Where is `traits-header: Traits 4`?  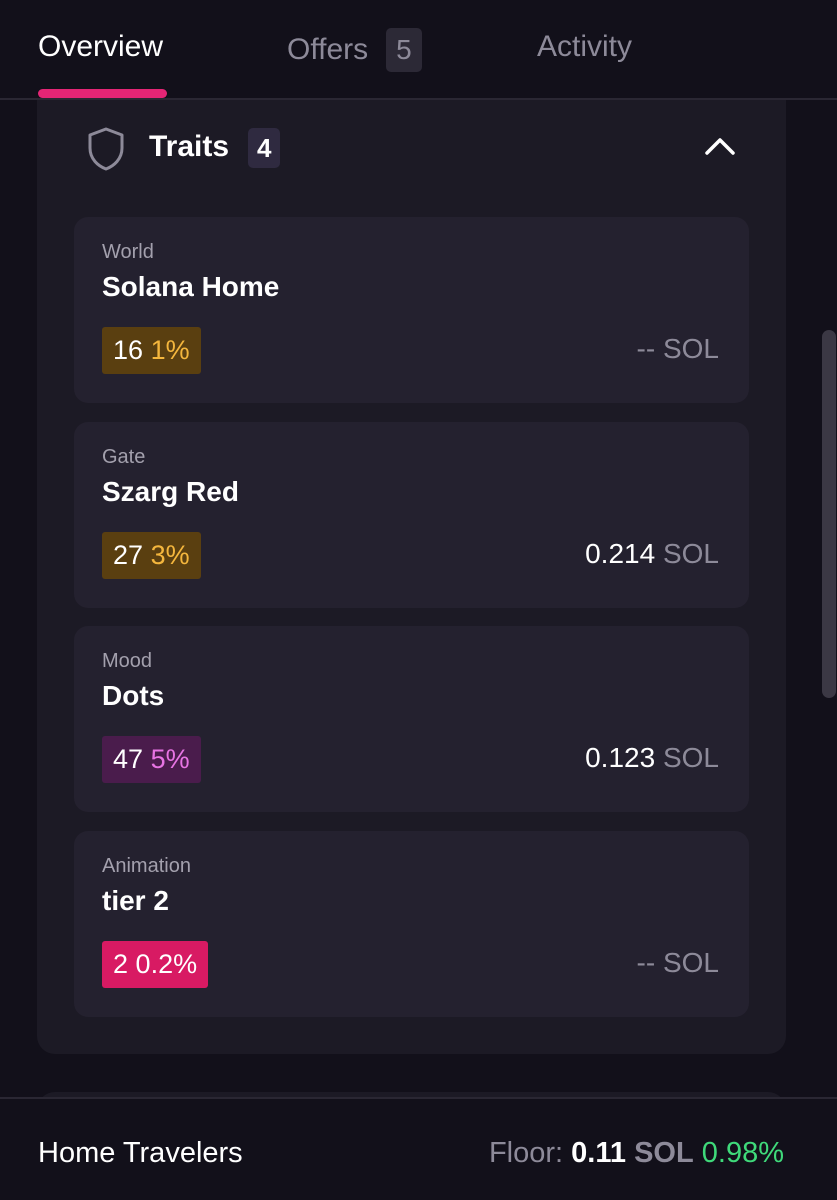
traits-header: Traits 4 is located at coordinates (416, 149).